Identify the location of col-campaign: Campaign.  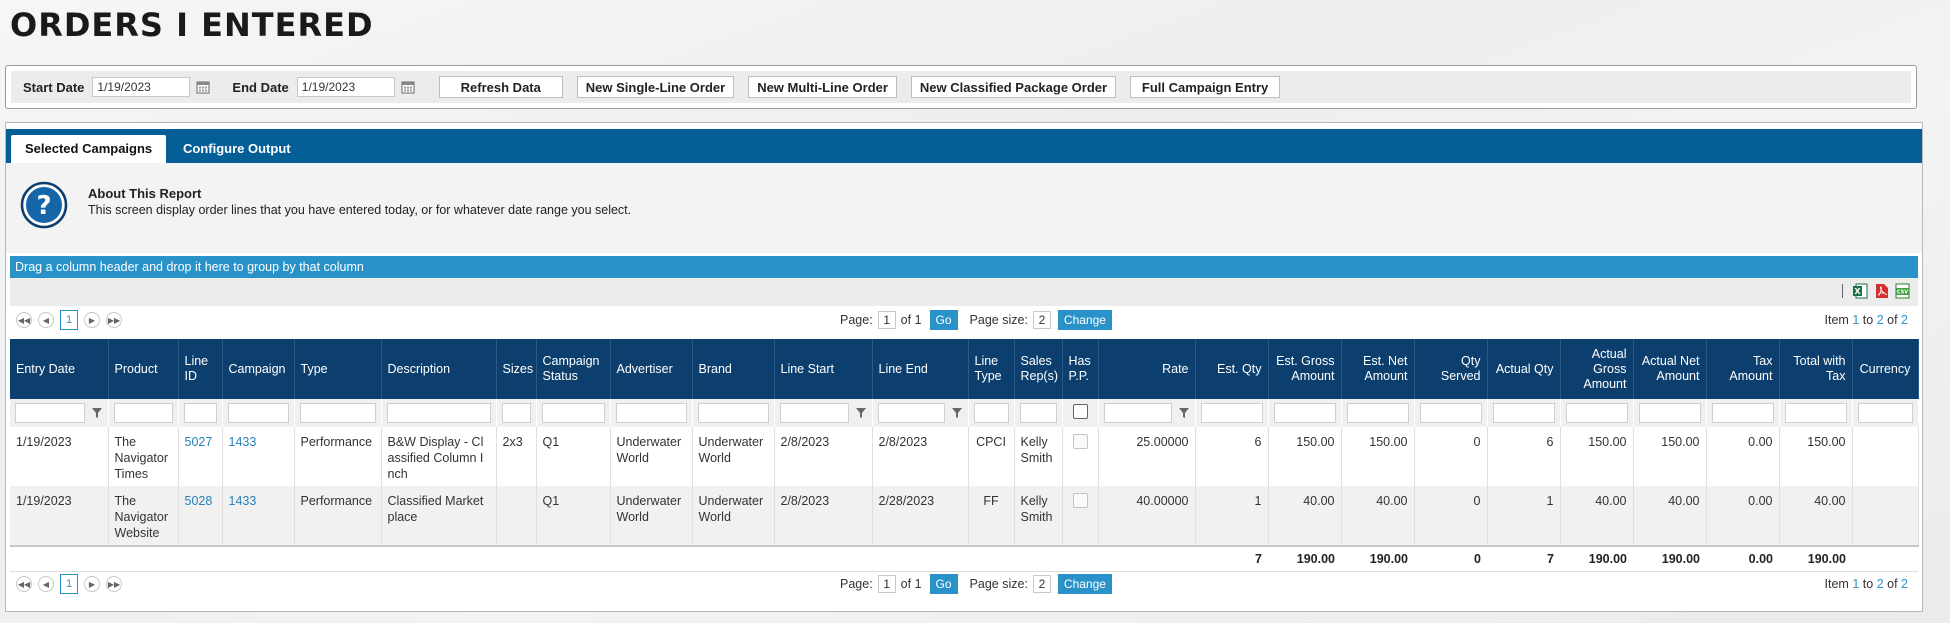
(258, 369).